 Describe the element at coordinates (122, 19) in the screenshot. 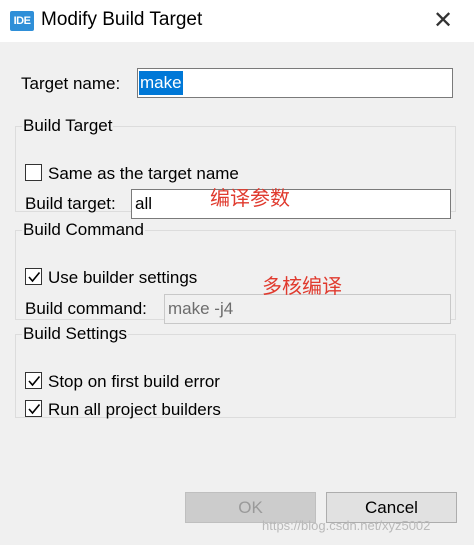

I see `dialog-title: Modify Build Target` at that location.